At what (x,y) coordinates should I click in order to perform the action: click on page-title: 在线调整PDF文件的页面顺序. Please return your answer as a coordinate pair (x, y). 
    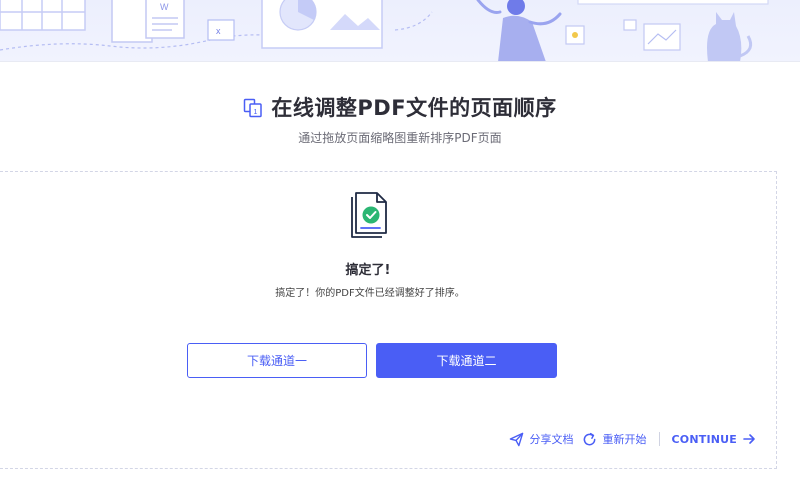
    Looking at the image, I should click on (414, 108).